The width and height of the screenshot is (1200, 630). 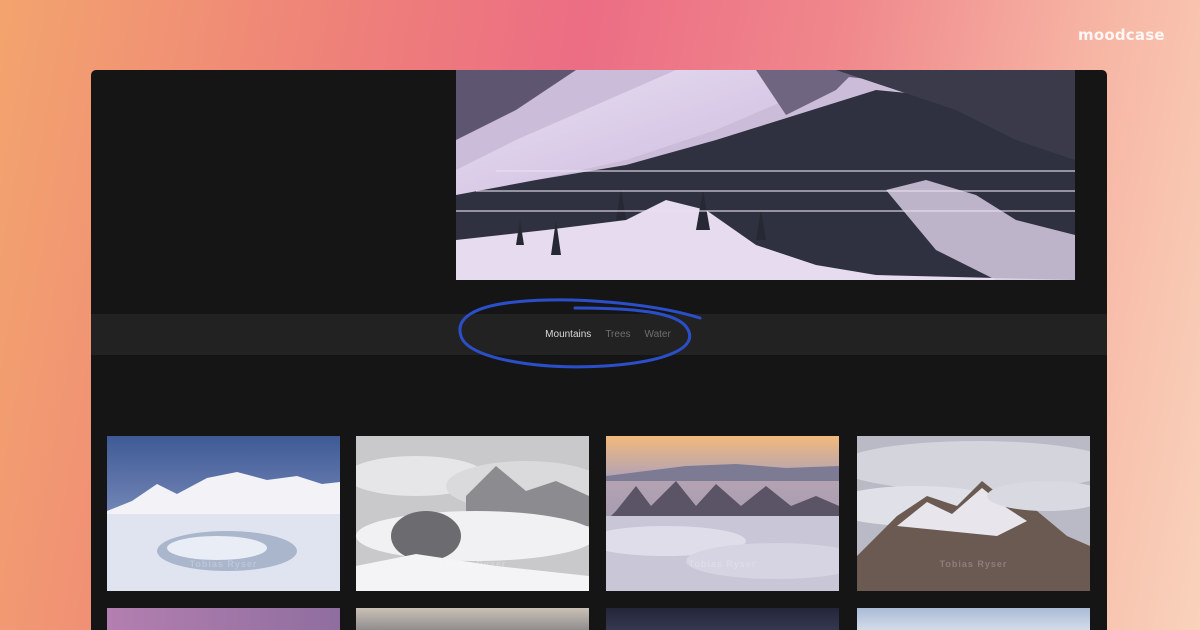 I want to click on tab-water: Water, so click(x=658, y=334).